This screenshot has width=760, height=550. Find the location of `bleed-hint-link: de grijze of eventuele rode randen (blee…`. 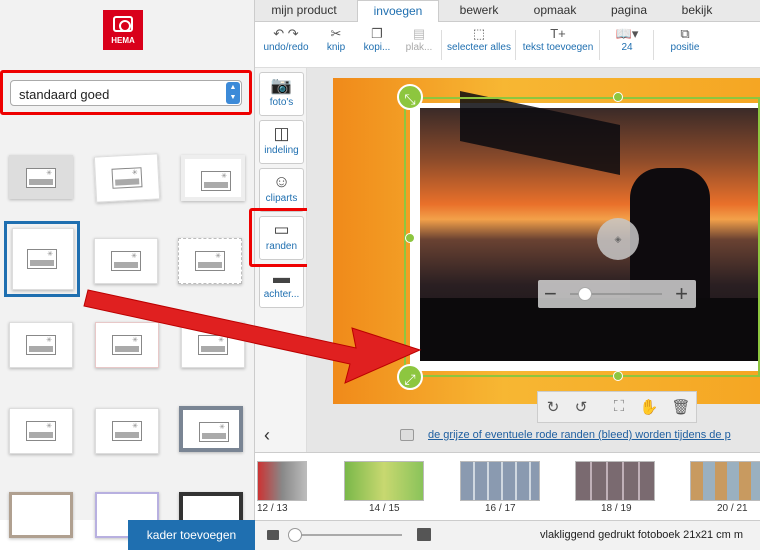

bleed-hint-link: de grijze of eventuele rode randen (blee… is located at coordinates (579, 435).